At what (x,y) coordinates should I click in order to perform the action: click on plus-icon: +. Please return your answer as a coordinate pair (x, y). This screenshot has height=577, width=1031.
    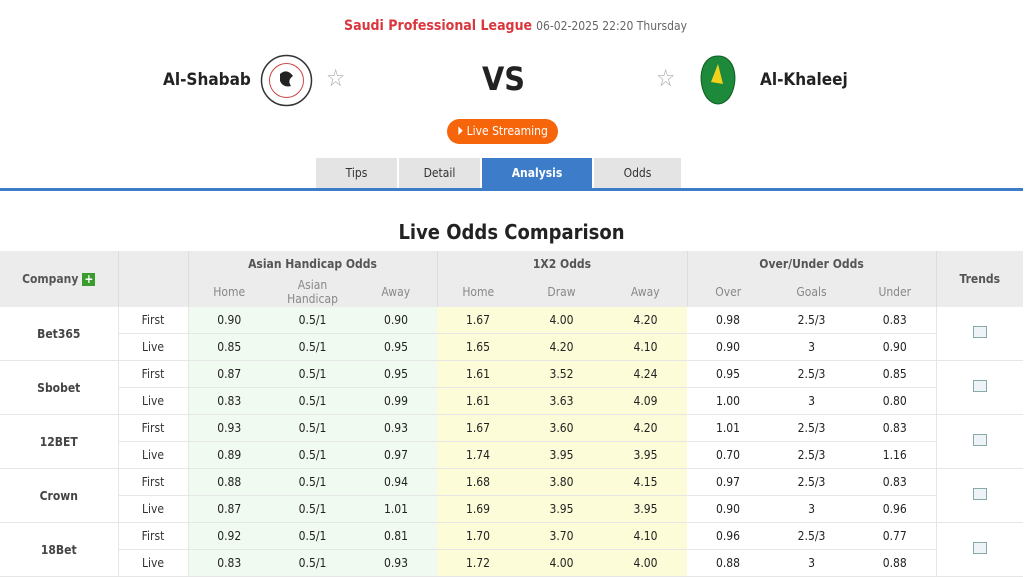
    Looking at the image, I should click on (89, 279).